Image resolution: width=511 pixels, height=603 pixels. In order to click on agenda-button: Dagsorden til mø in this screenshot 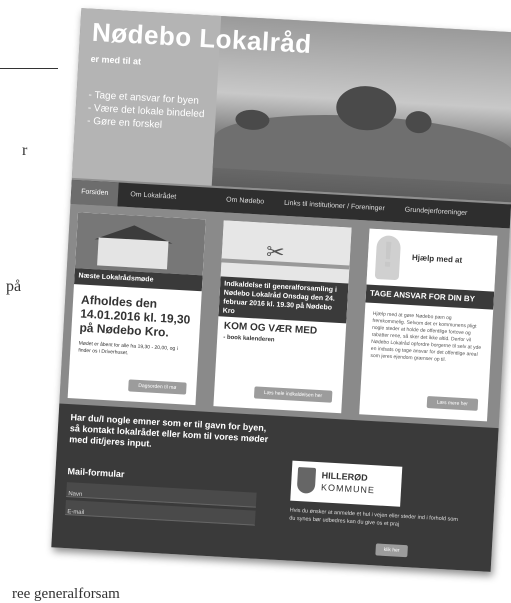, I will do `click(157, 387)`.